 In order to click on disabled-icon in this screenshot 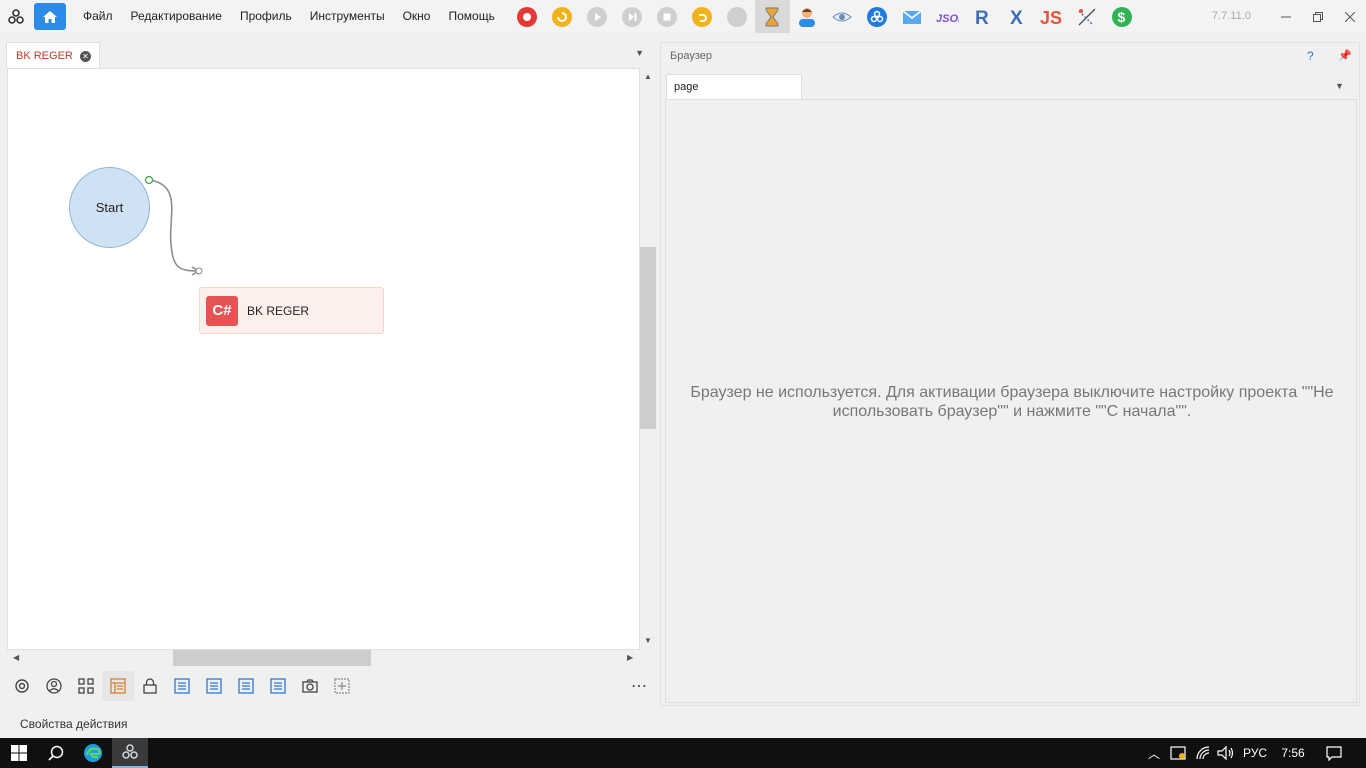, I will do `click(737, 16)`.